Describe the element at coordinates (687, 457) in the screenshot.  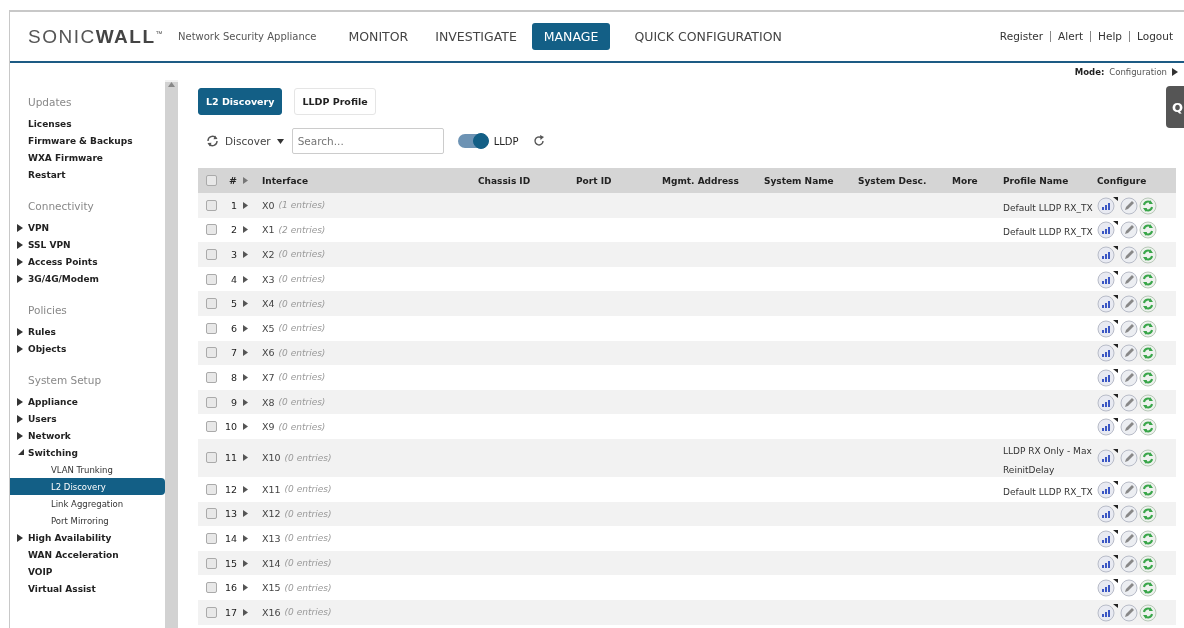
I see `table-row: 11 X10 (0 entries) LLDP RX Only - Max ReinitDelay` at that location.